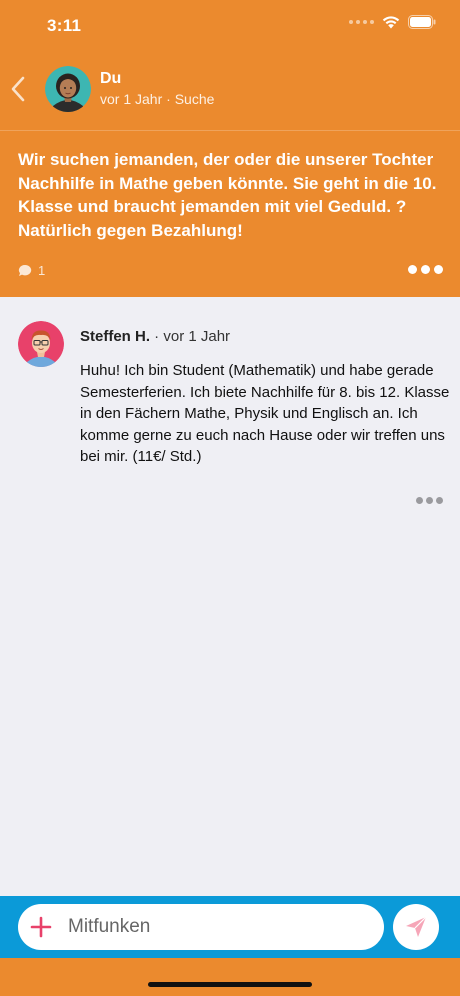 Image resolution: width=460 pixels, height=996 pixels. I want to click on home-indicator, so click(230, 984).